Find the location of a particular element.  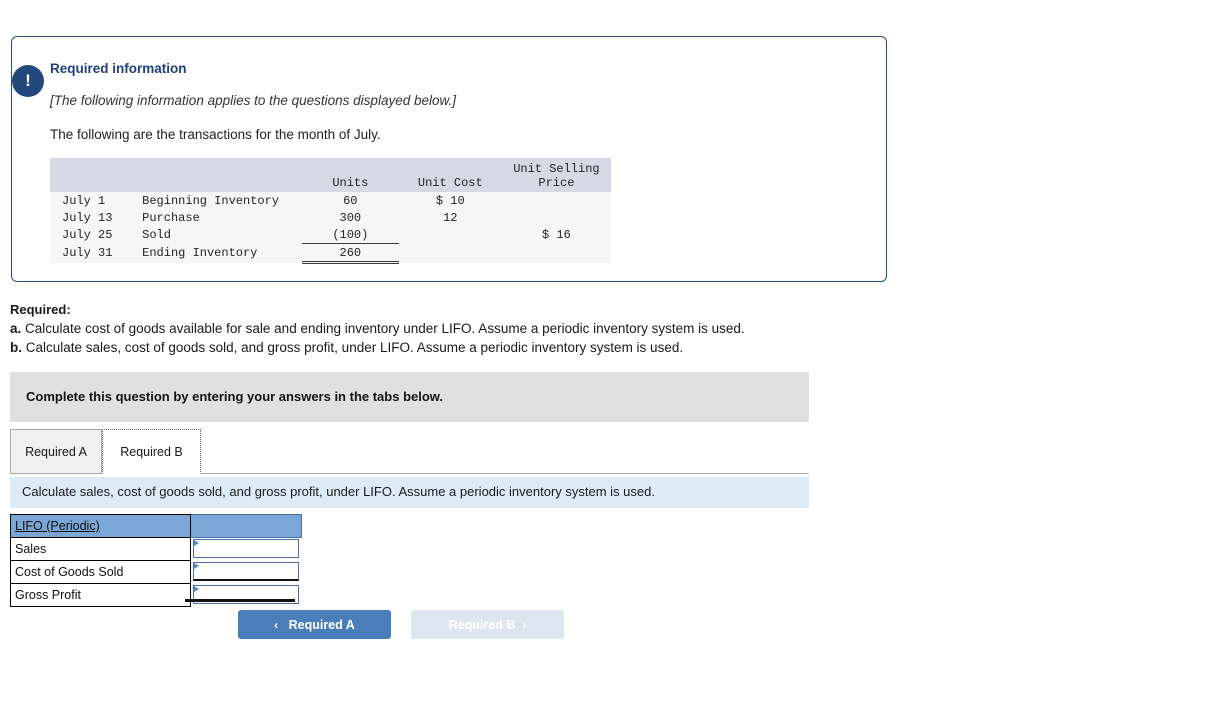

prev-required-a-button: ‹ Required A is located at coordinates (314, 624).